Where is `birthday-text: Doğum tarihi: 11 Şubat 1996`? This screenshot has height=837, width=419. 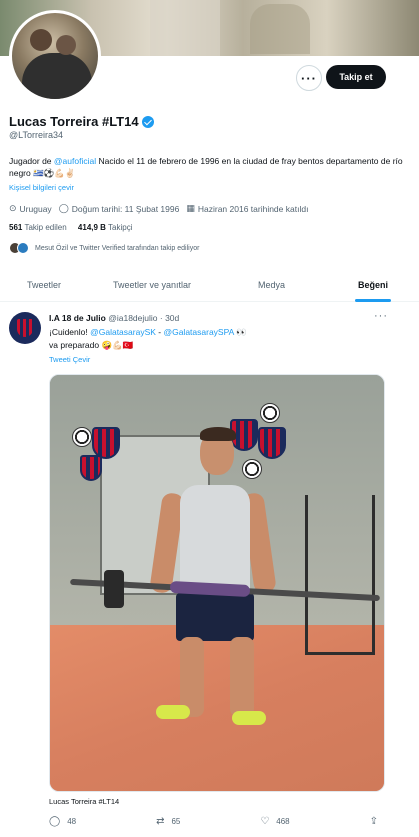 birthday-text: Doğum tarihi: 11 Şubat 1996 is located at coordinates (125, 208).